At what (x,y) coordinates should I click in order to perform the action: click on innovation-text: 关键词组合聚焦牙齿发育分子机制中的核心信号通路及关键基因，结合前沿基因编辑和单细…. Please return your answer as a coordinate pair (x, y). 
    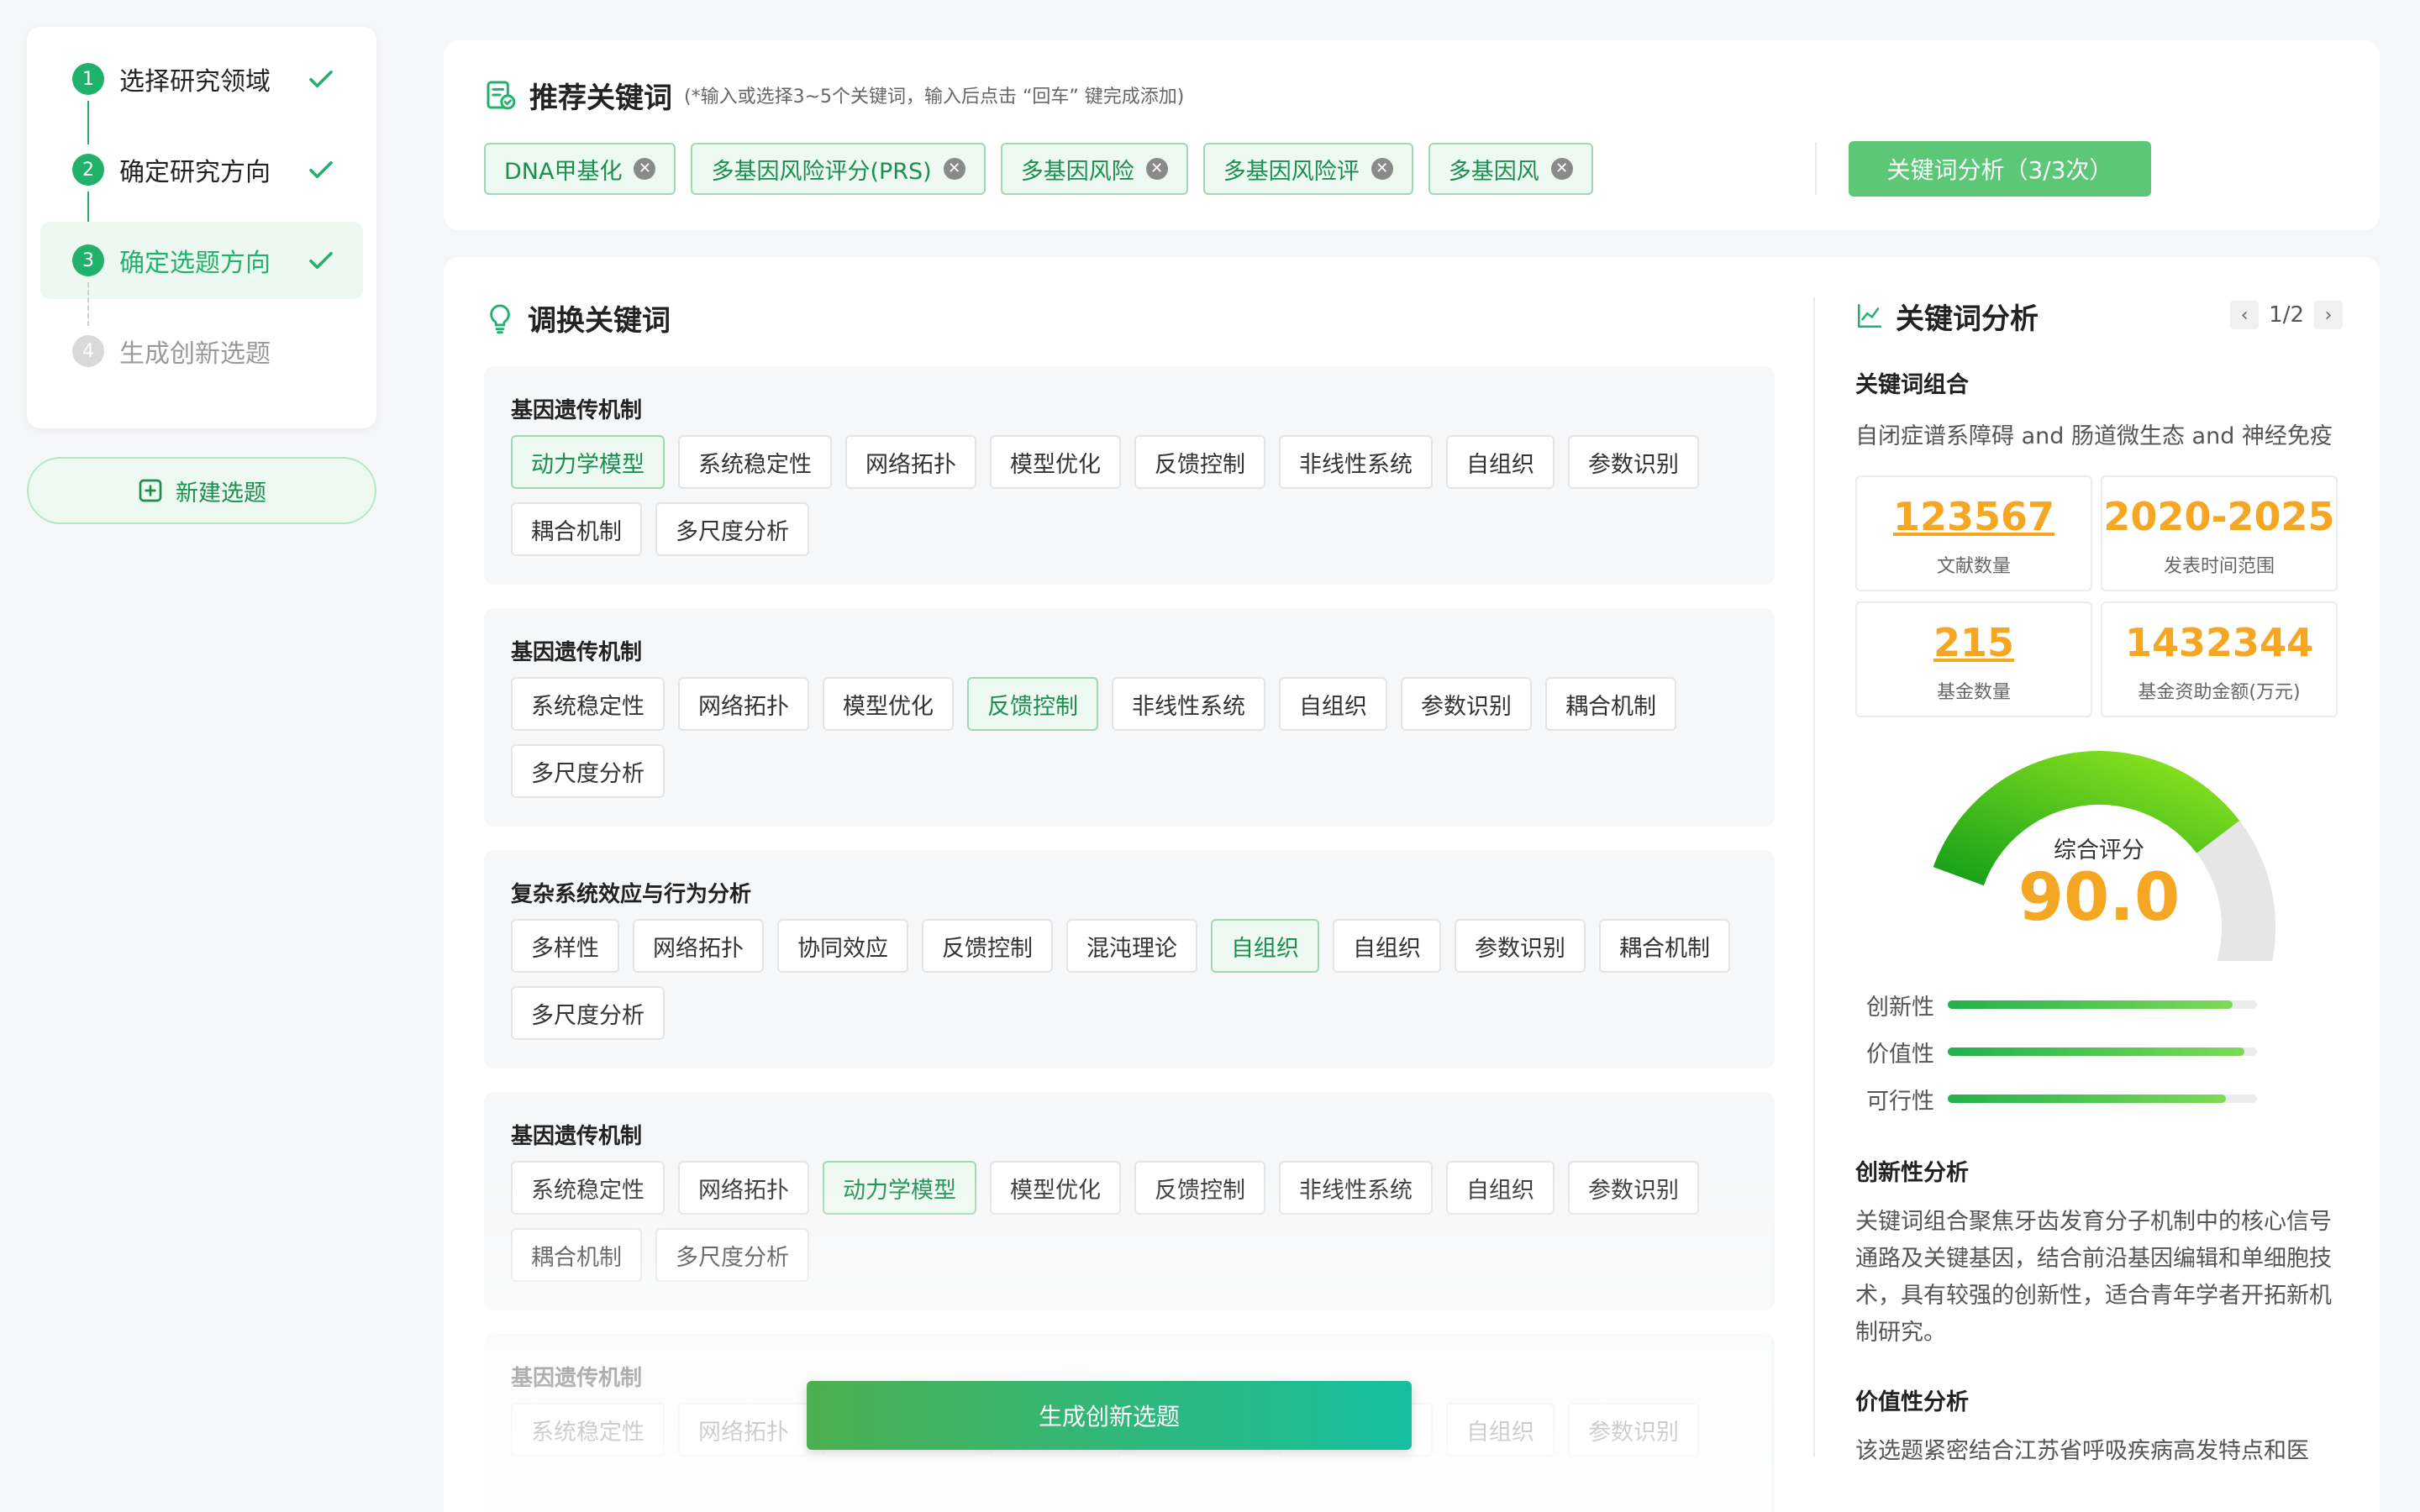
    Looking at the image, I should click on (2093, 1277).